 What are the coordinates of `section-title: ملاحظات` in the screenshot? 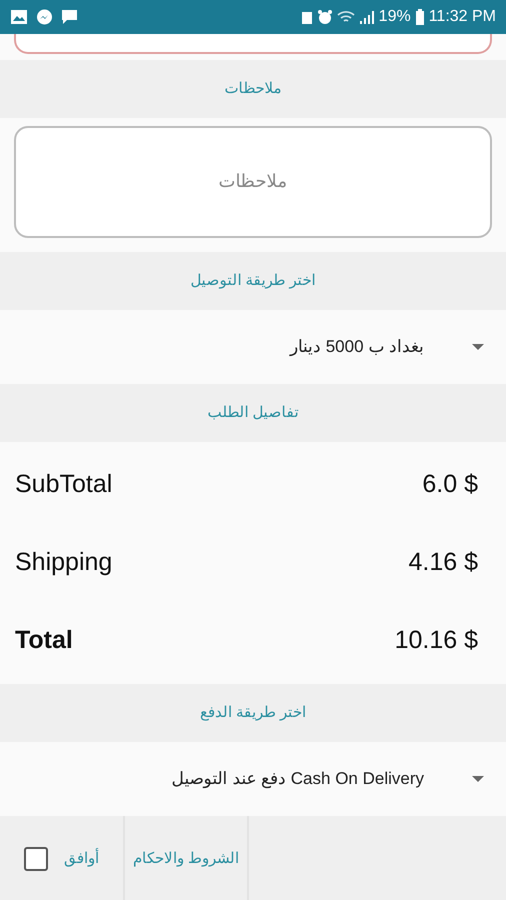 It's located at (253, 88).